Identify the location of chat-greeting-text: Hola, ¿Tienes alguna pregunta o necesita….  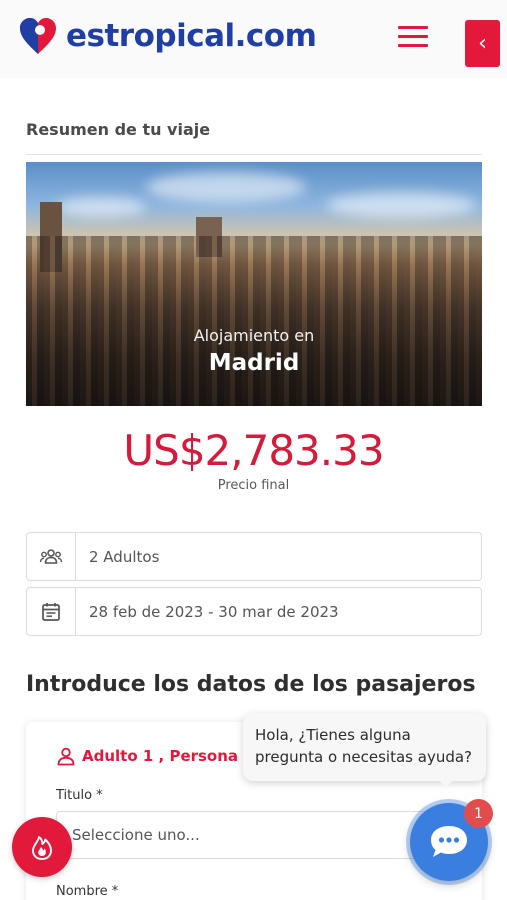
(364, 746).